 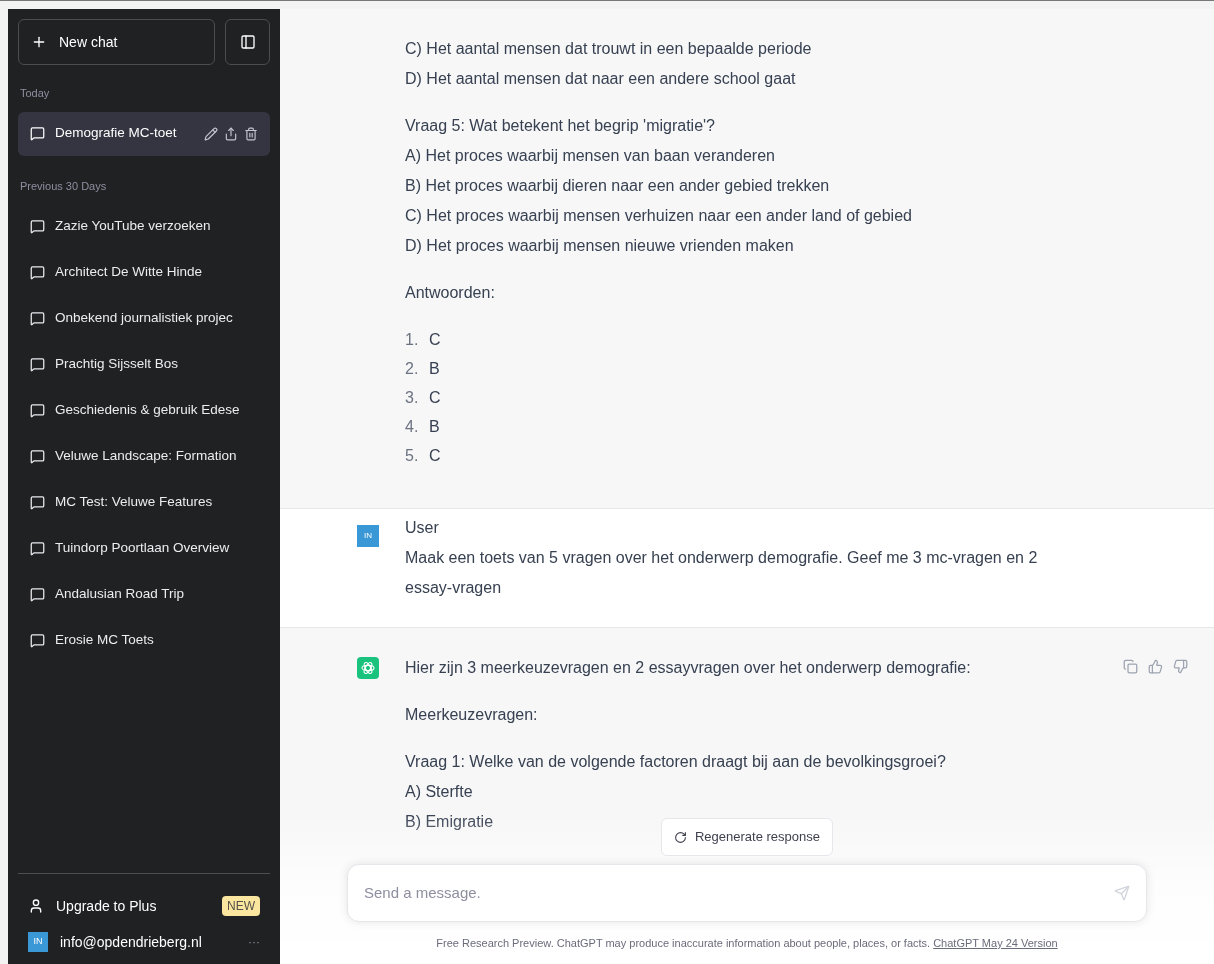 I want to click on chat-title: Demografie MC-toet, so click(x=116, y=133).